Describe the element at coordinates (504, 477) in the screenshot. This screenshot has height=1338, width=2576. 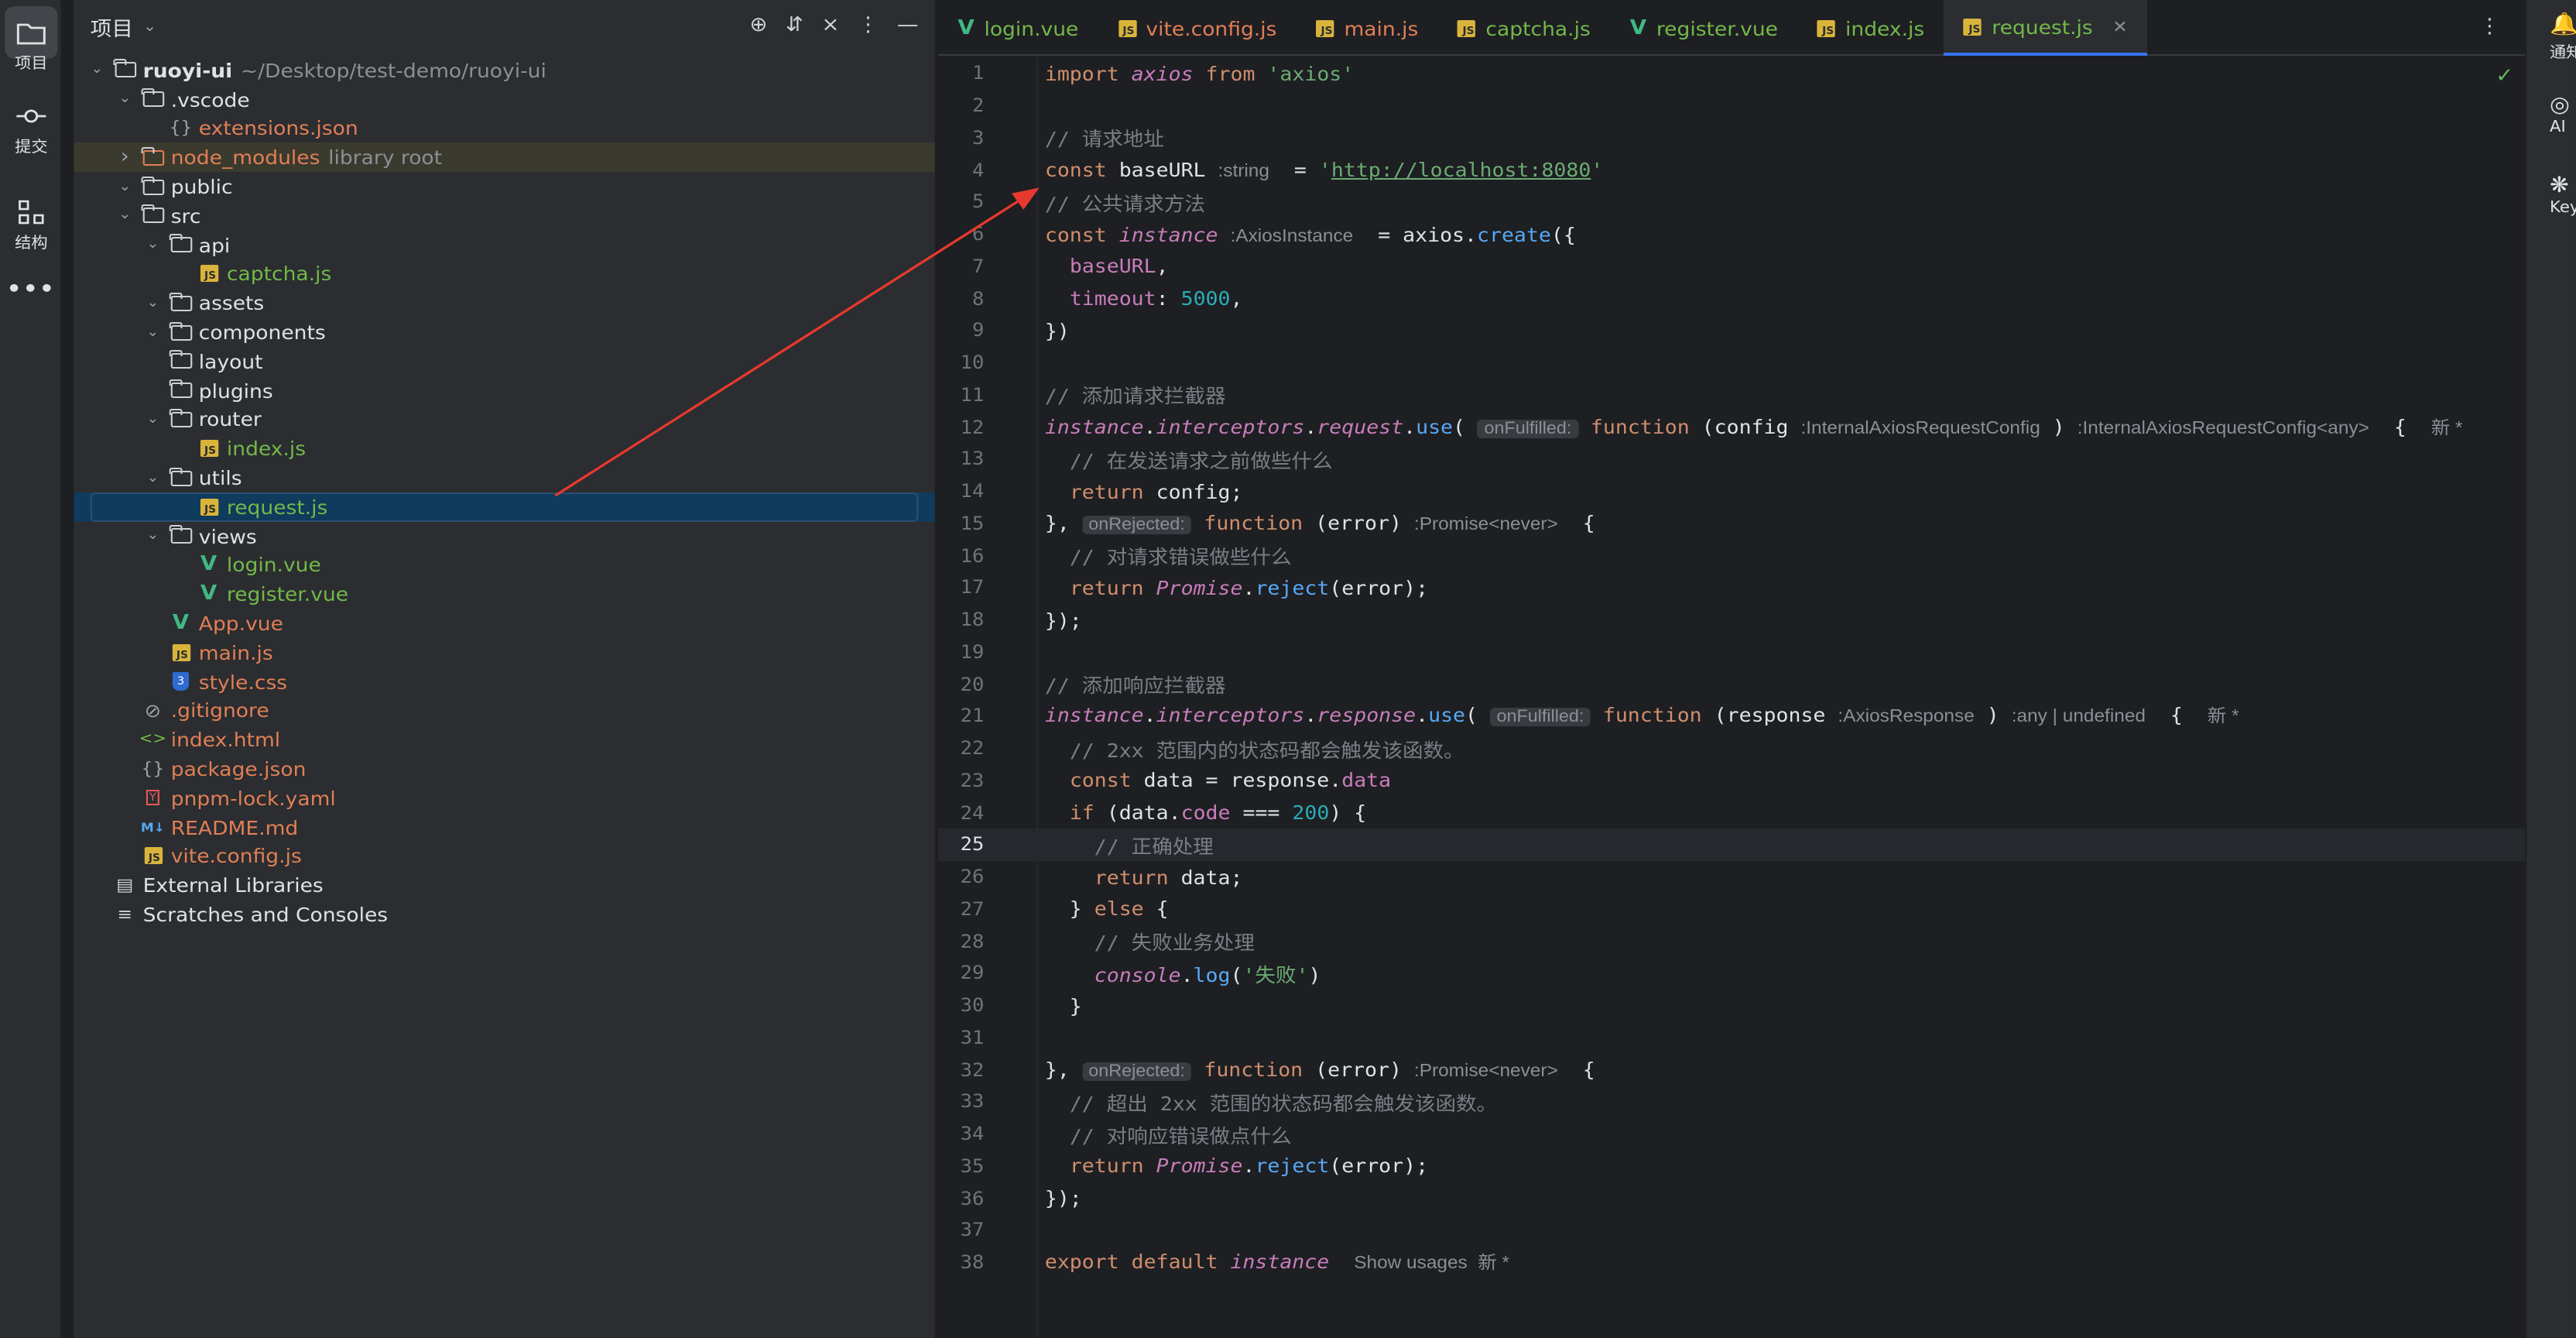
I see `tree-item: ⌄ utils` at that location.